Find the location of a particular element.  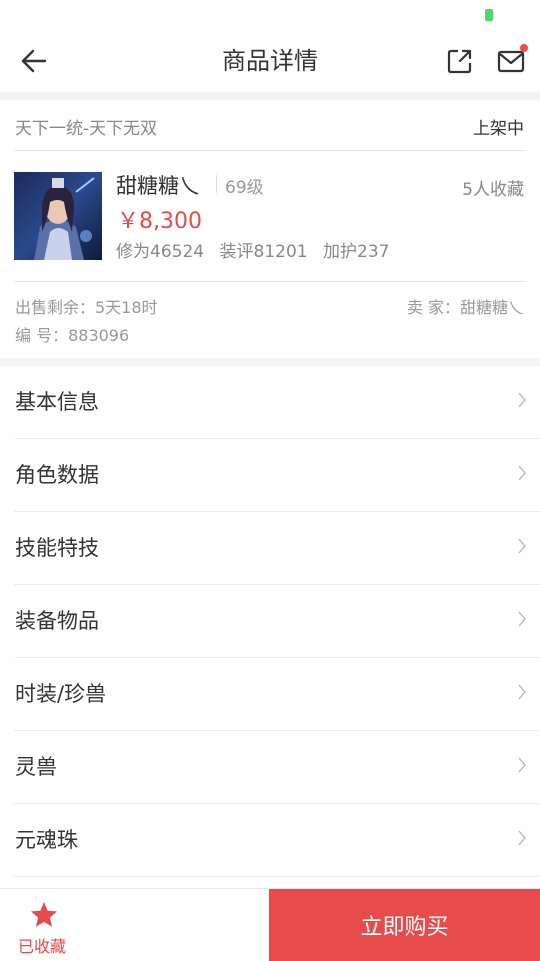

price: ￥8,300 is located at coordinates (159, 221).